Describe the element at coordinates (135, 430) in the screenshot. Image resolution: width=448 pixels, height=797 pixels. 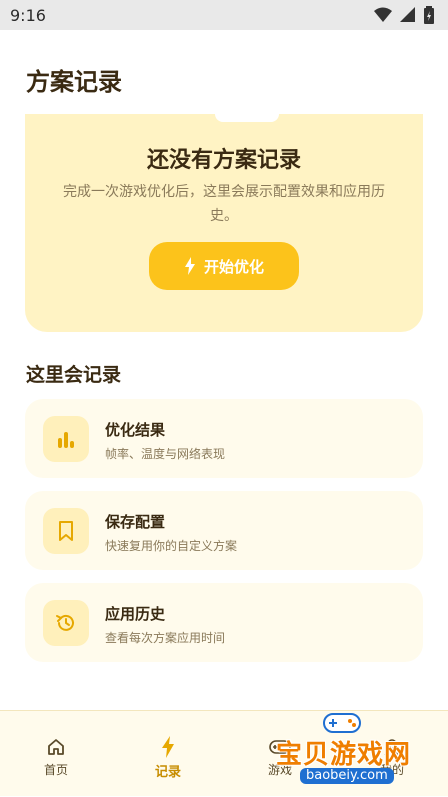
I see `feature-title: 优化结果` at that location.